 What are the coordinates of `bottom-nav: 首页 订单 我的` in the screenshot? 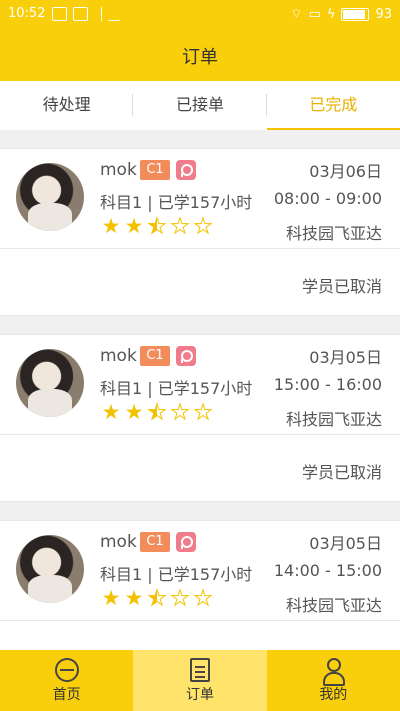 It's located at (200, 680).